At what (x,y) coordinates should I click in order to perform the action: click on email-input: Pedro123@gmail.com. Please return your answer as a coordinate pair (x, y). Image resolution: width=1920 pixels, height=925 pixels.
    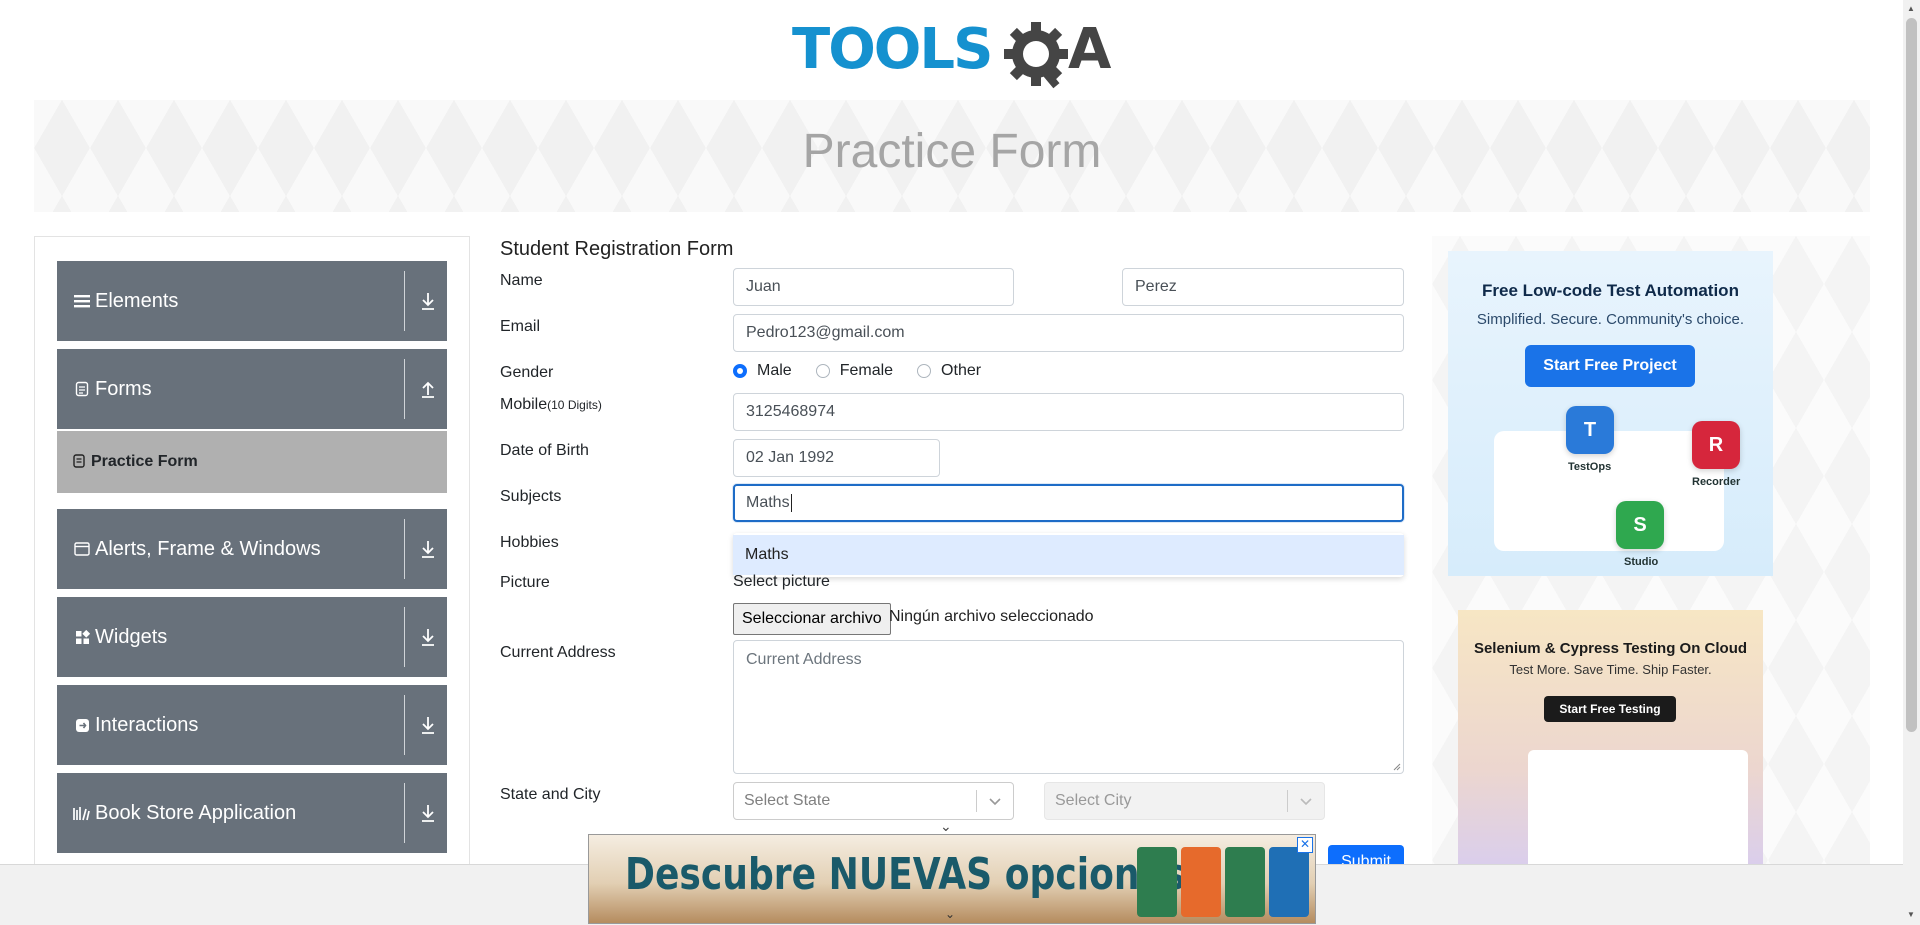
    Looking at the image, I should click on (1068, 333).